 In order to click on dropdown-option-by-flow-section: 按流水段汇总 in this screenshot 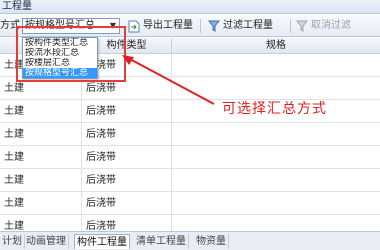, I will do `click(60, 53)`.